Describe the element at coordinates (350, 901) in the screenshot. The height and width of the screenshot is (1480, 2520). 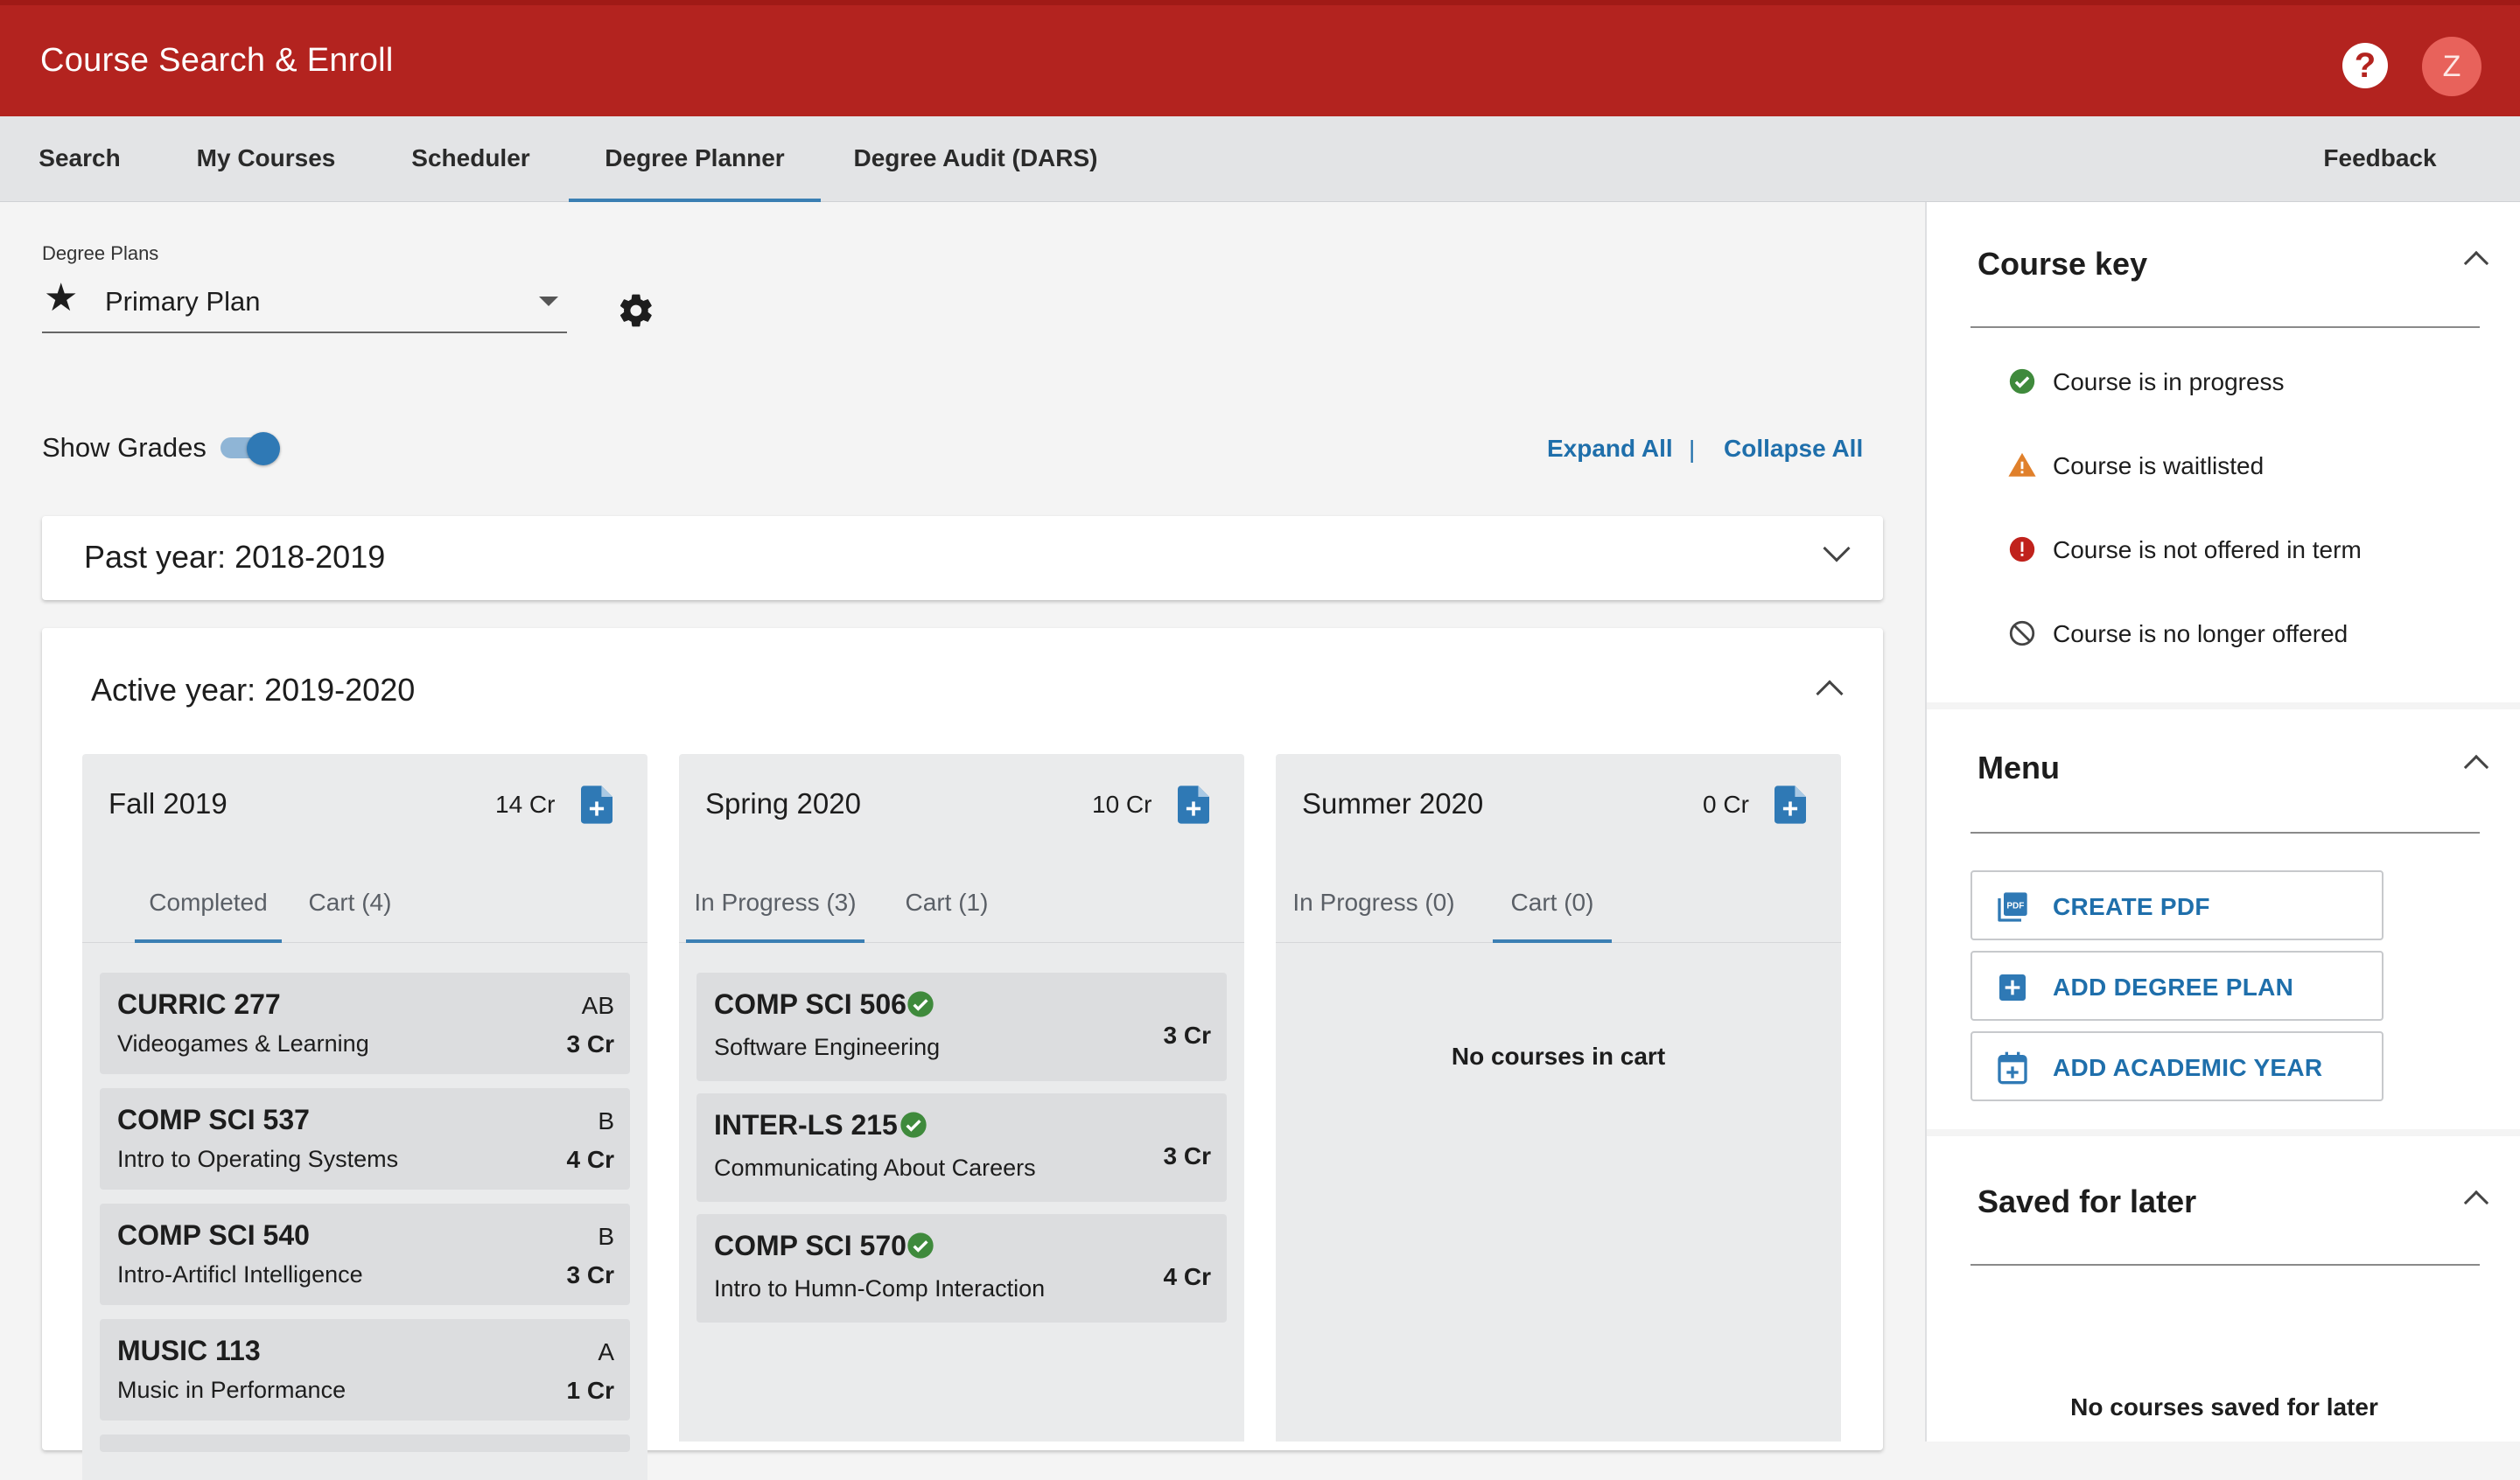
I see `tab-cart: Cart (4)` at that location.